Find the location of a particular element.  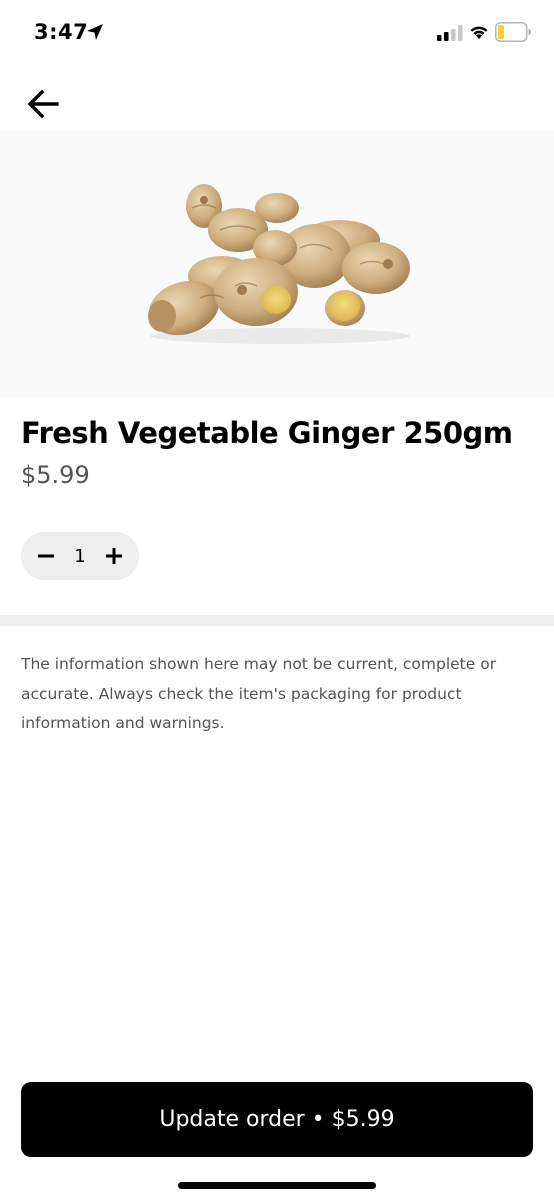

ginger-root-image is located at coordinates (279, 264).